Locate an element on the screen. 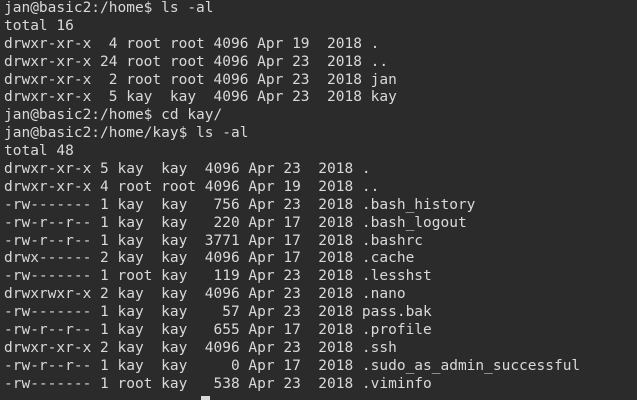 This screenshot has height=400, width=637. command-input-line is located at coordinates (320, 397).